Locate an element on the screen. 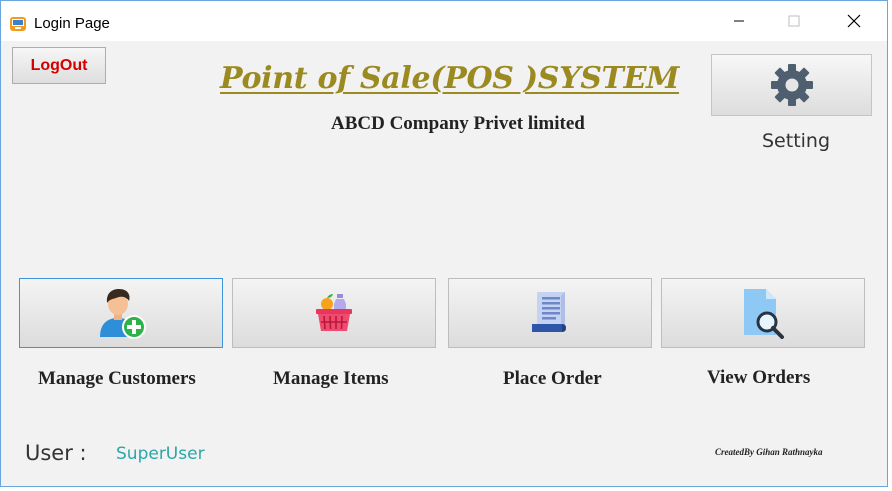 The width and height of the screenshot is (892, 491). minimize-icon is located at coordinates (739, 21).